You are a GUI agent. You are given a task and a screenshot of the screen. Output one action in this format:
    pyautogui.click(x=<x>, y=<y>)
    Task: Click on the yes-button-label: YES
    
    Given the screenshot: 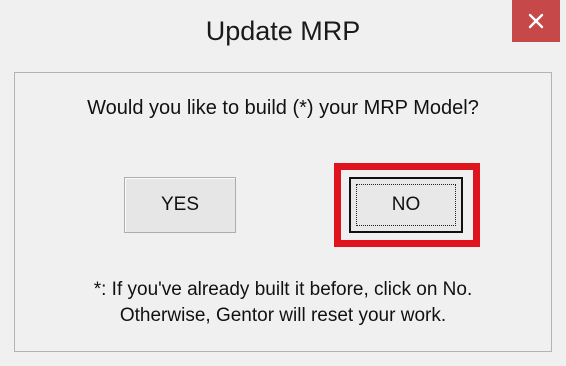 What is the action you would take?
    pyautogui.click(x=180, y=204)
    